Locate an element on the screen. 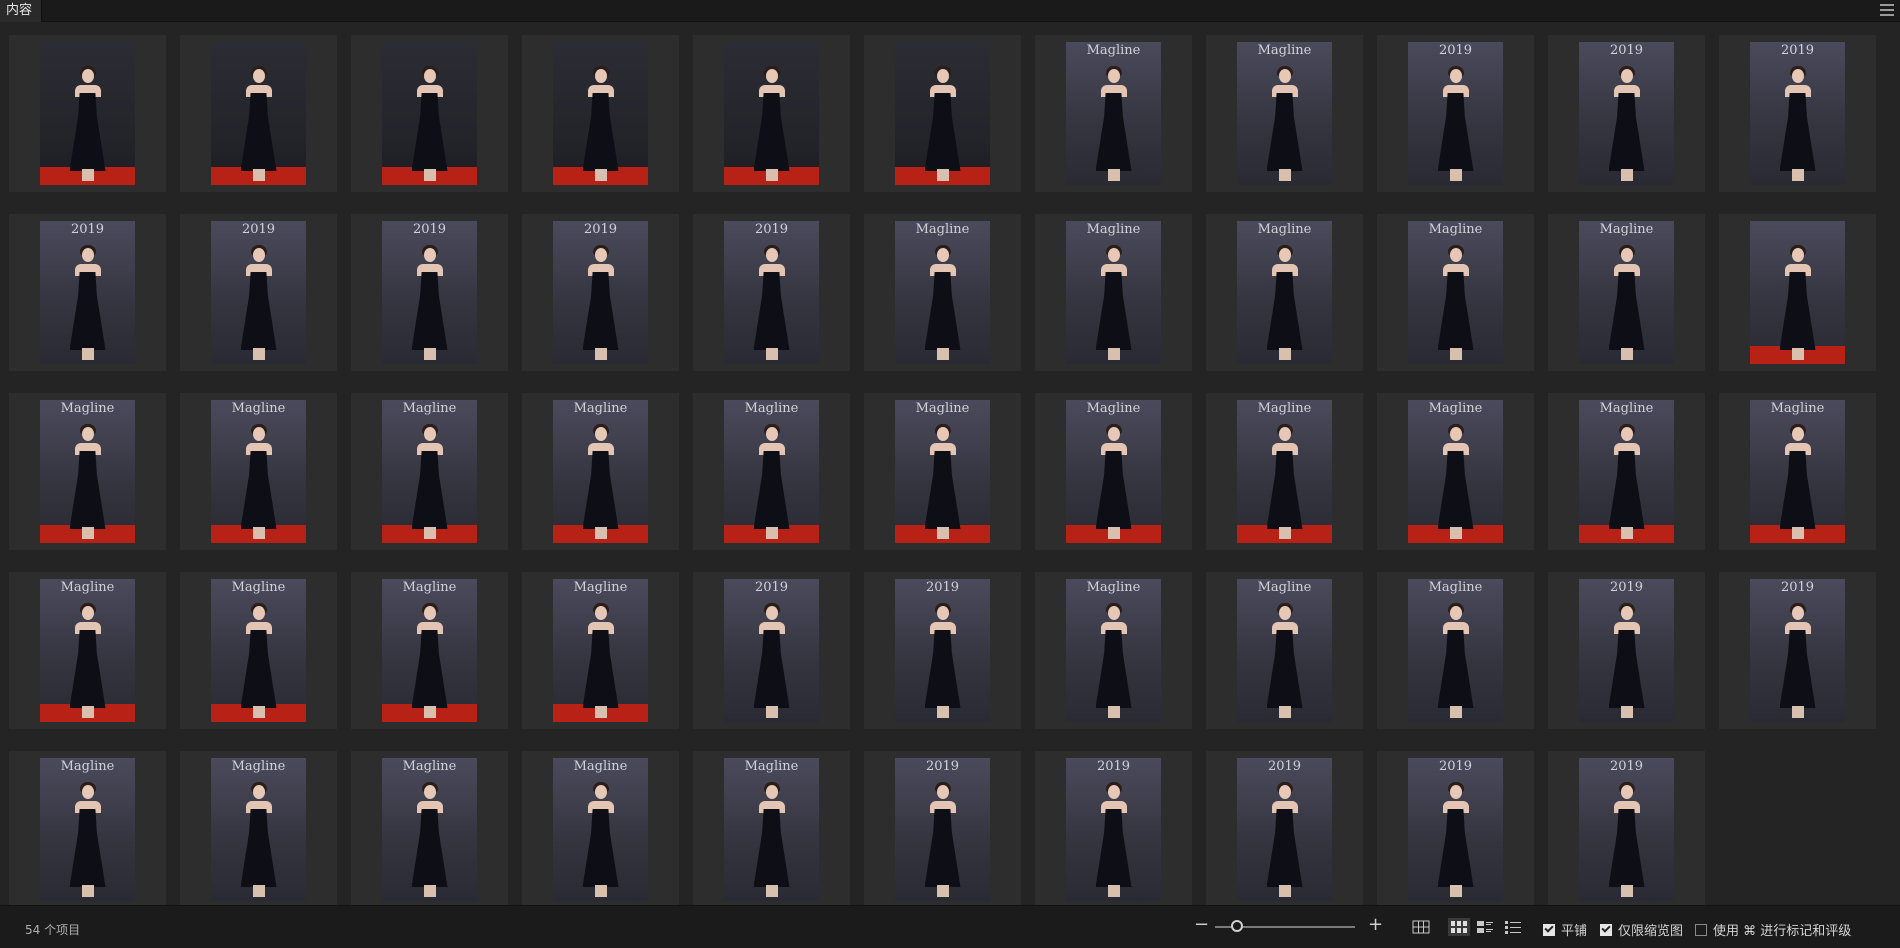  thumbnails-only-checkbox-label: 仅限缩览图 is located at coordinates (1651, 931).